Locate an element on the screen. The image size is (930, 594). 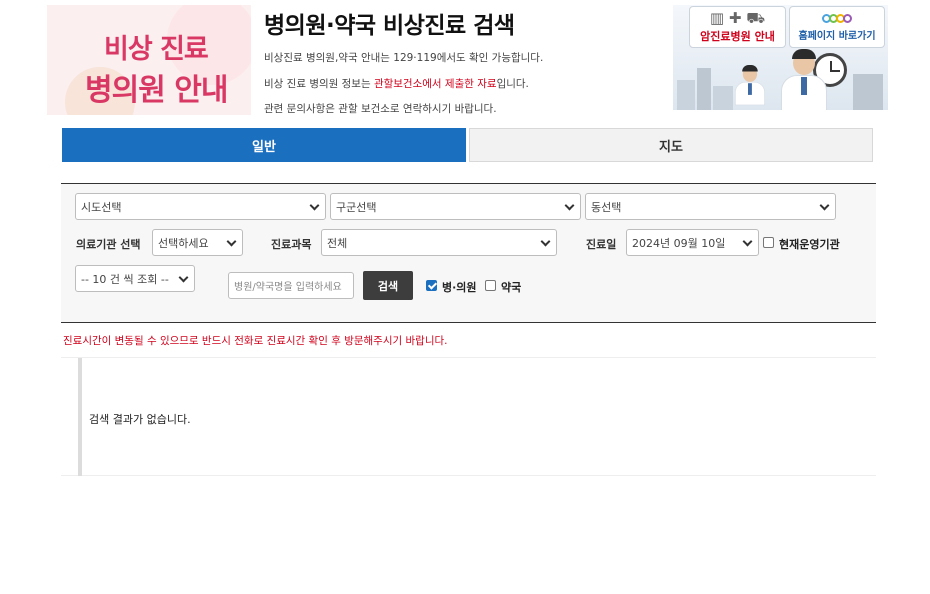
date-select: 2024년 09월 10일 is located at coordinates (692, 242).